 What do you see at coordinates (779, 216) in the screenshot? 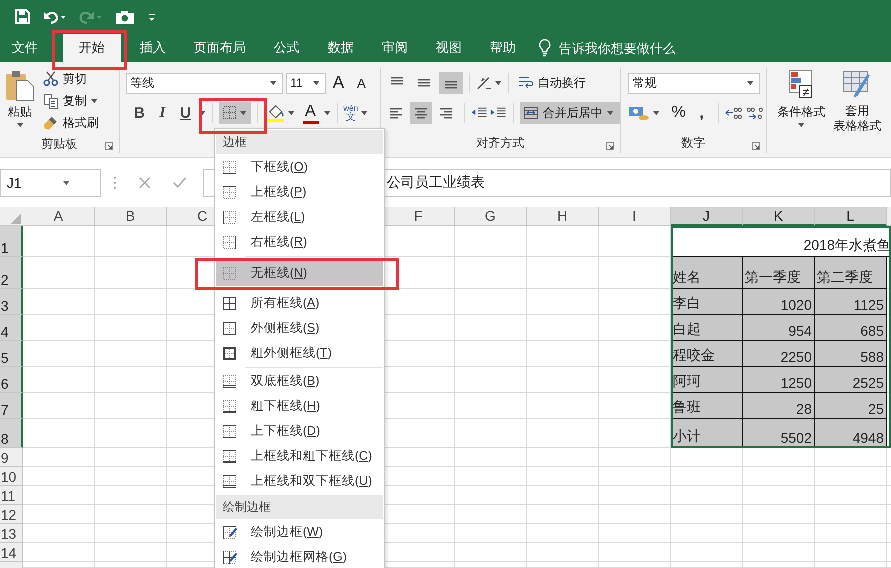
I see `column-header: K` at bounding box center [779, 216].